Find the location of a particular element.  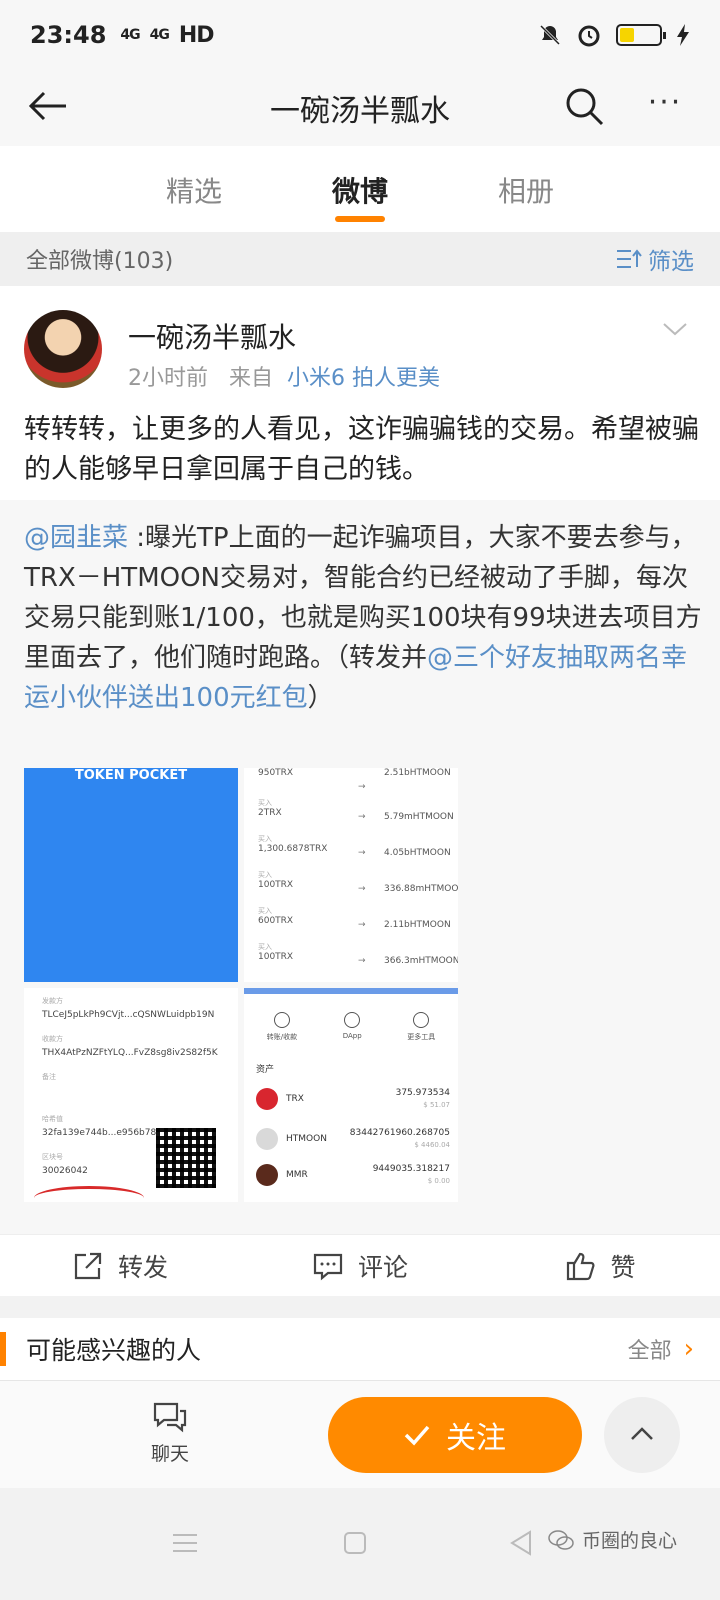

top-navbar: 一碗汤半瓢水 ··· is located at coordinates (360, 108).